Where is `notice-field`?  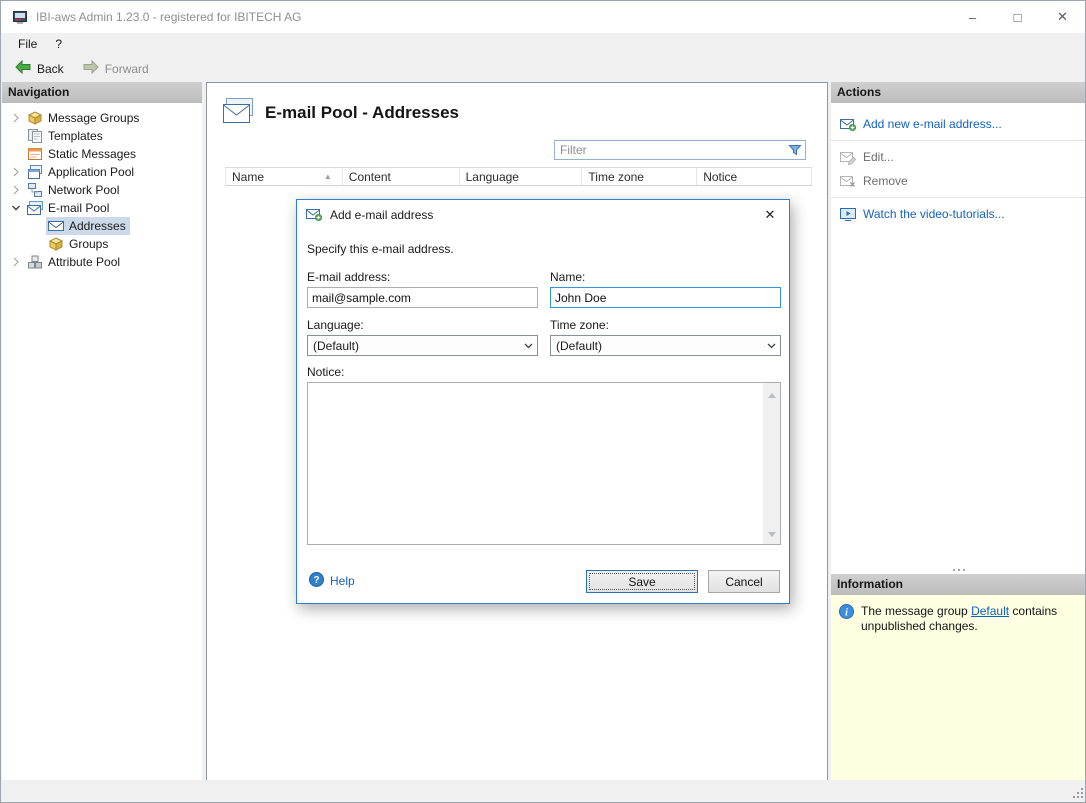
notice-field is located at coordinates (535, 463).